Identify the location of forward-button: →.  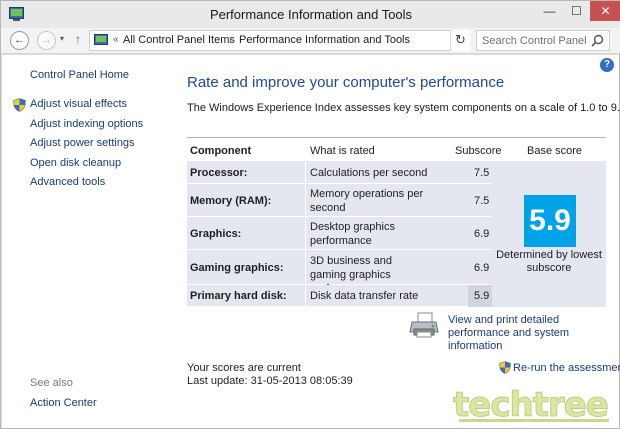
(46, 40).